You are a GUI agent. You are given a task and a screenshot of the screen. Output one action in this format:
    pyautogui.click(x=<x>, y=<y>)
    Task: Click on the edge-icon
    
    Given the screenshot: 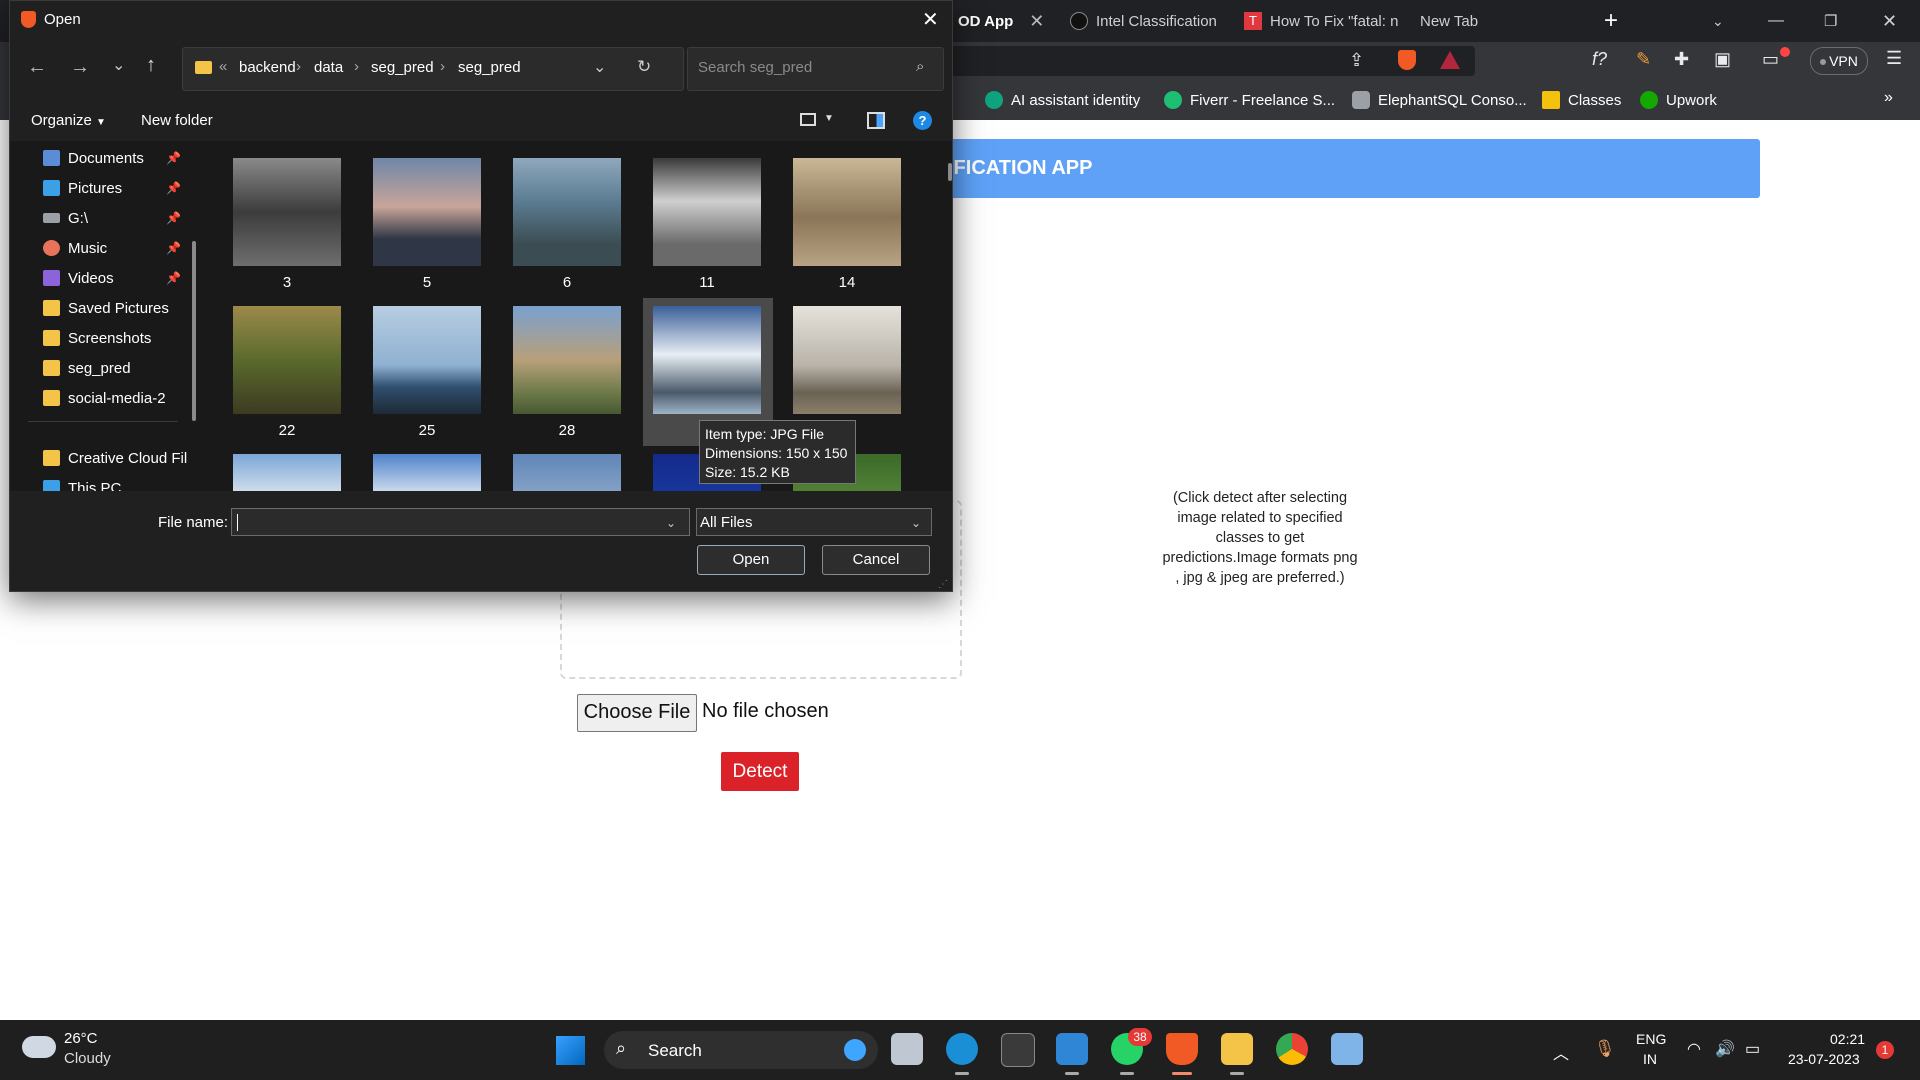 What is the action you would take?
    pyautogui.click(x=962, y=1049)
    